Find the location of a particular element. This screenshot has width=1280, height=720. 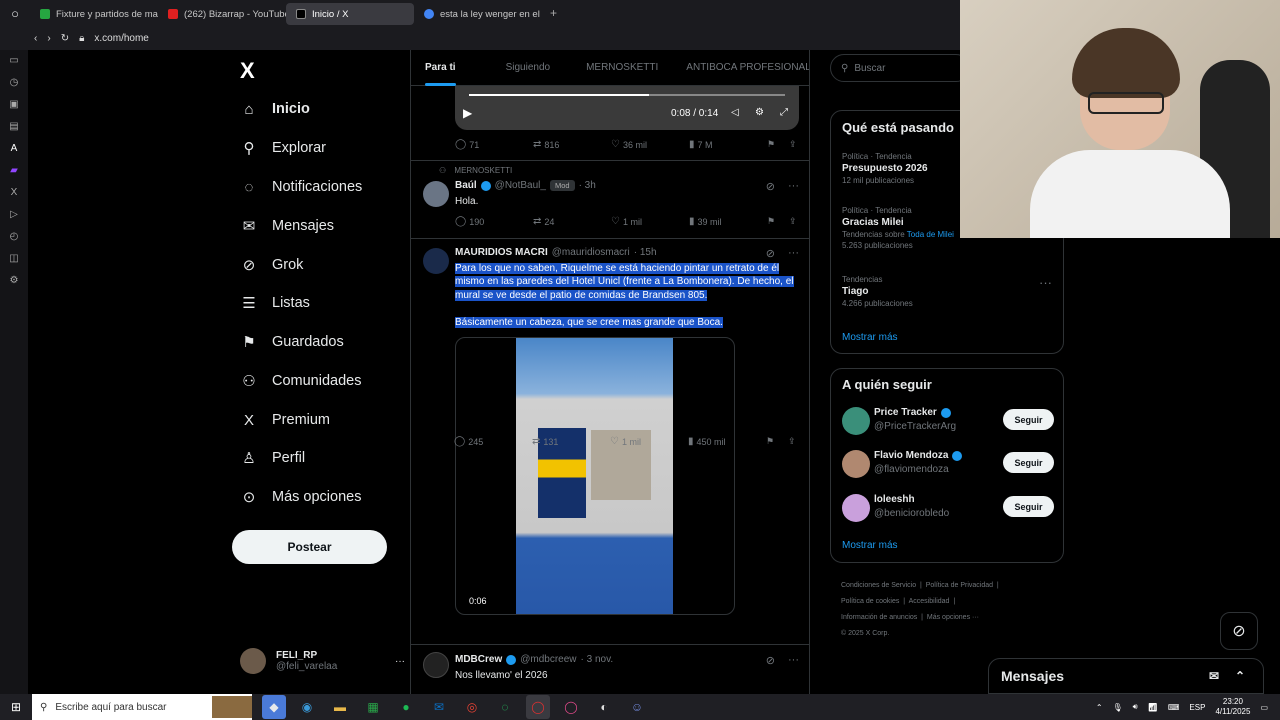

sidebar-player-icon: ▤ is located at coordinates (14, 126).